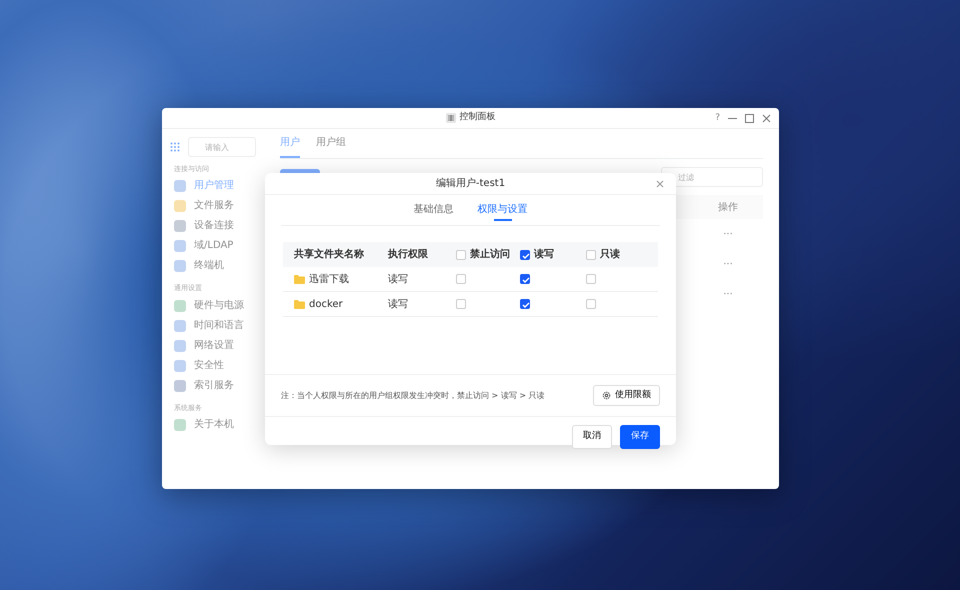 The width and height of the screenshot is (960, 590). What do you see at coordinates (626, 395) in the screenshot?
I see `quota-button: 使用限额` at bounding box center [626, 395].